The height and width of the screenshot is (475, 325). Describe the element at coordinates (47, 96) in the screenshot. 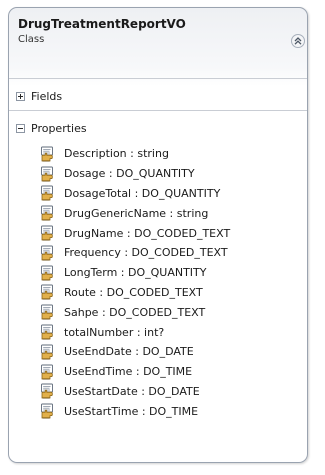

I see `fields-section-label: Fields` at that location.